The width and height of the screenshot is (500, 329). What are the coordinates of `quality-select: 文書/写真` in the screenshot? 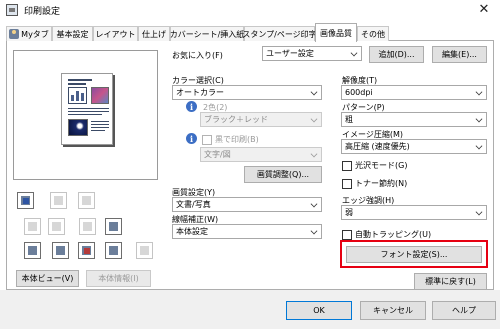 It's located at (247, 204).